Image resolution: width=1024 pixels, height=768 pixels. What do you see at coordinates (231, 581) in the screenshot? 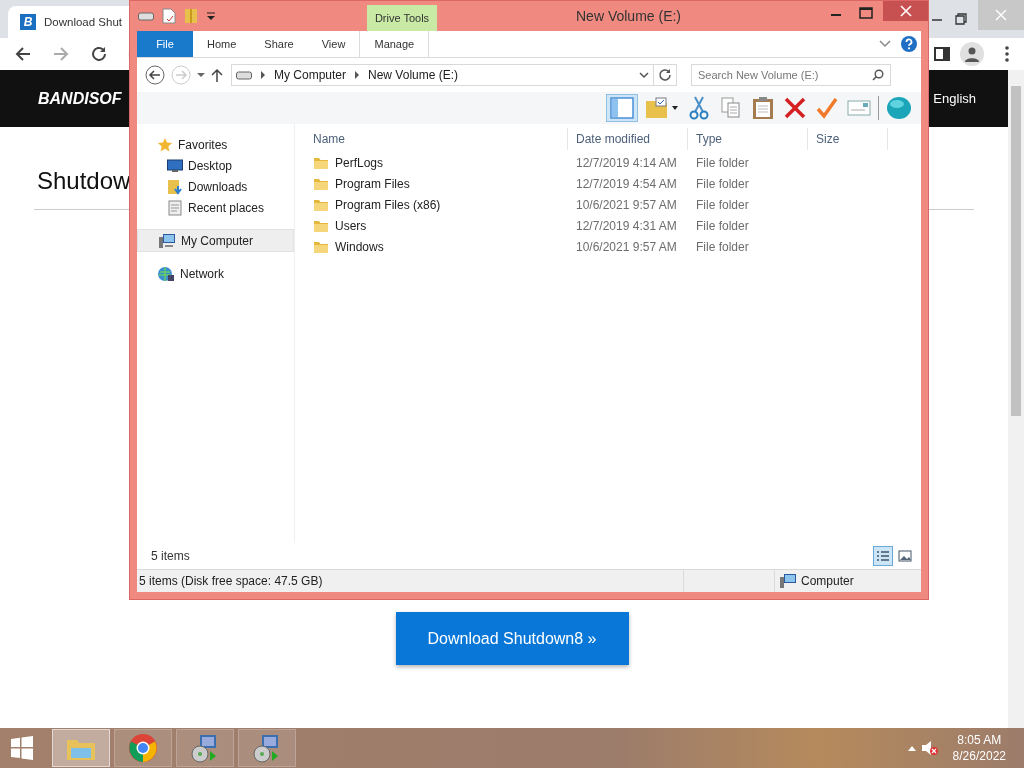
I see `status-text: 5 items (Disk free space: 47.5 GB)` at bounding box center [231, 581].